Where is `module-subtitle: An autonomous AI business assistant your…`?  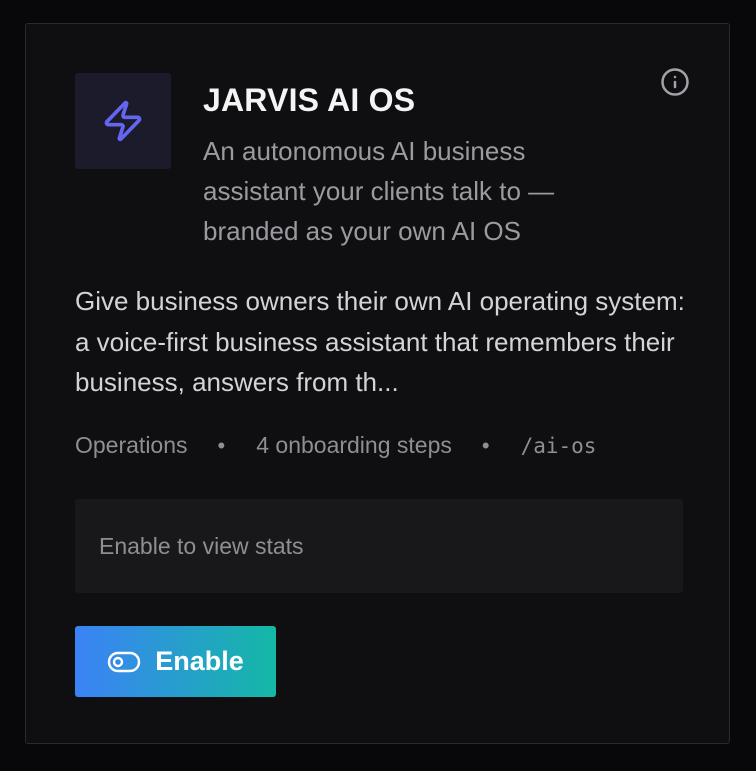
module-subtitle: An autonomous AI business assistant your… is located at coordinates (379, 191).